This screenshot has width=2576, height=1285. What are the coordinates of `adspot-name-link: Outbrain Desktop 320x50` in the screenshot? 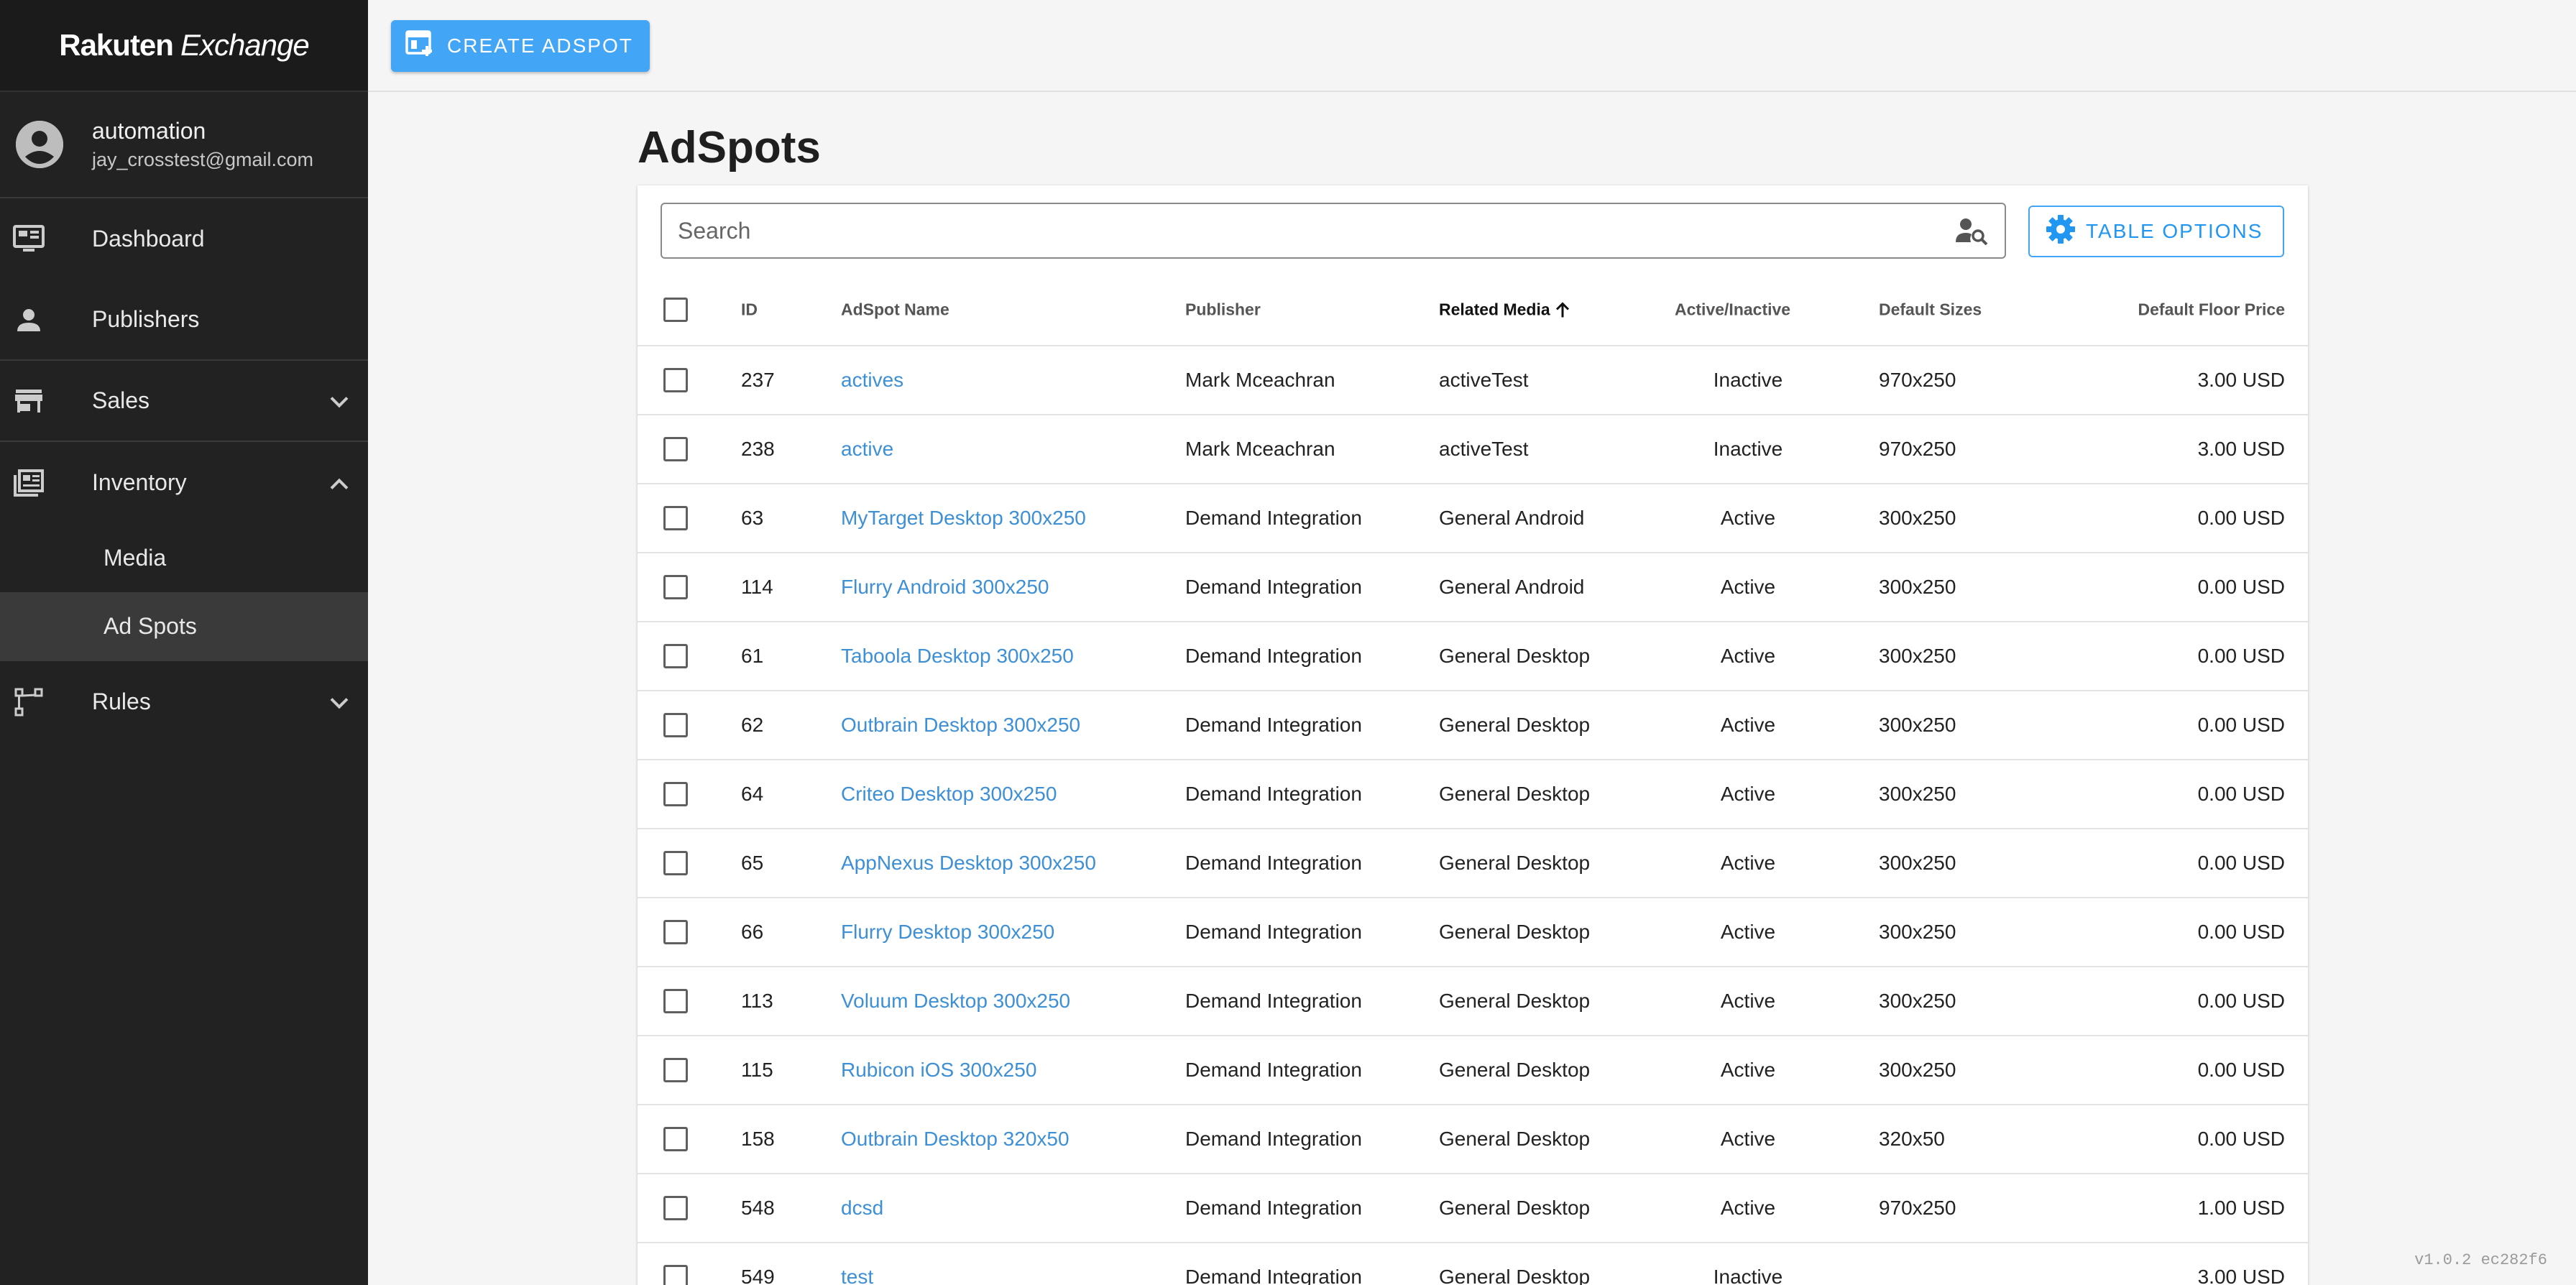 It's located at (955, 1139).